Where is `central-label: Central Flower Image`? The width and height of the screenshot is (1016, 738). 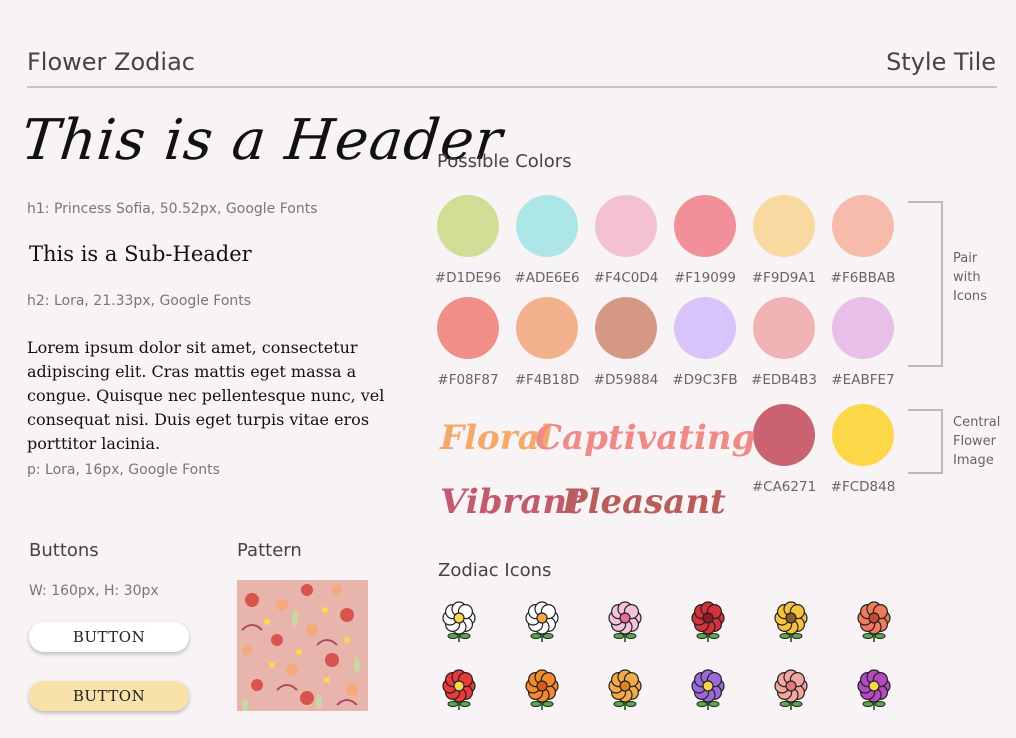 central-label: Central Flower Image is located at coordinates (977, 441).